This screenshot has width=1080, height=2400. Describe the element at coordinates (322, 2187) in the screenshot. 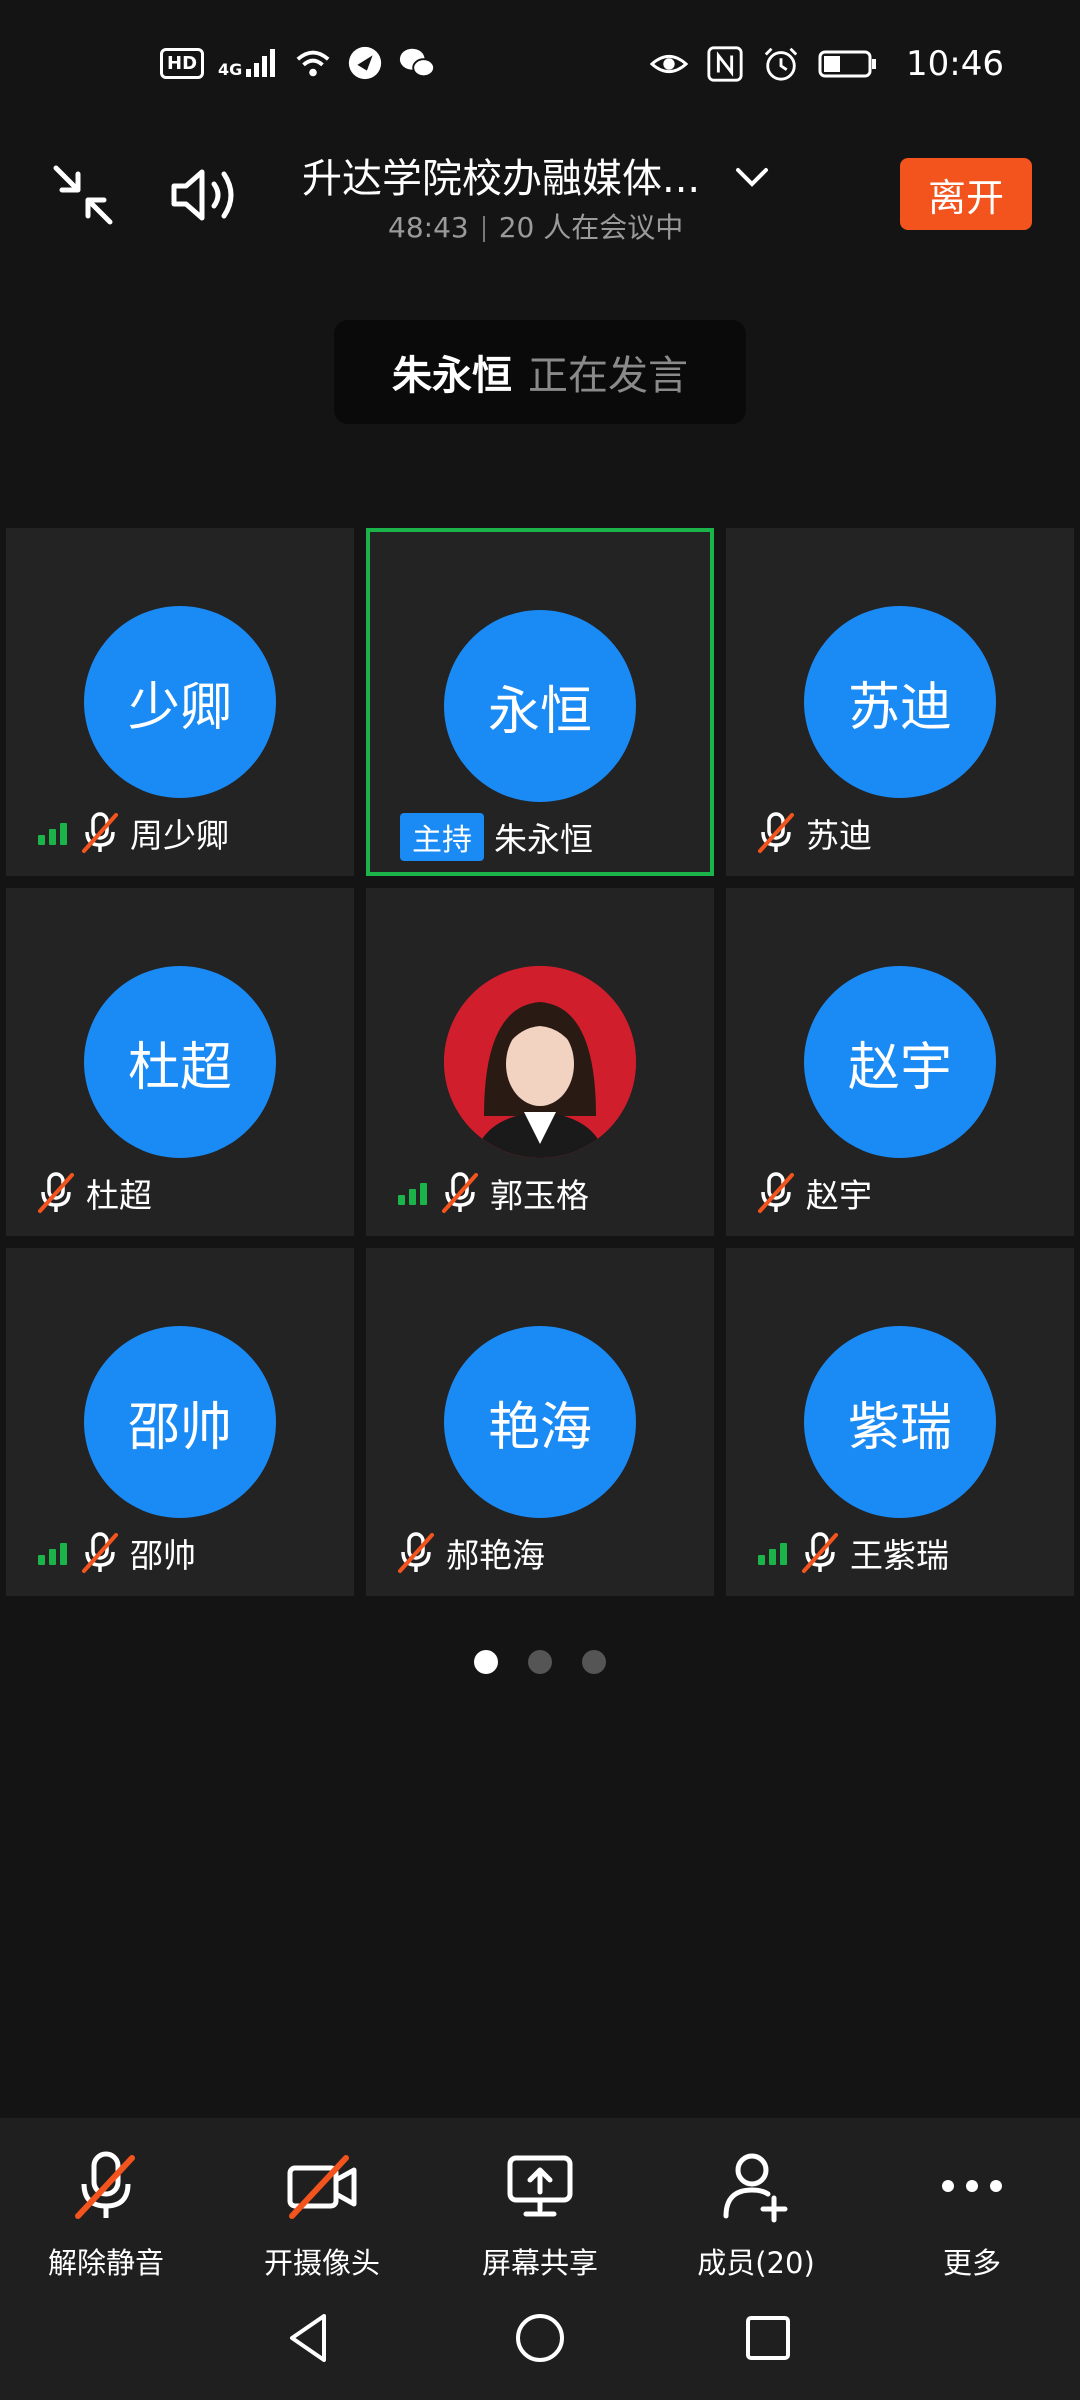

I see `camera-off-icon` at that location.